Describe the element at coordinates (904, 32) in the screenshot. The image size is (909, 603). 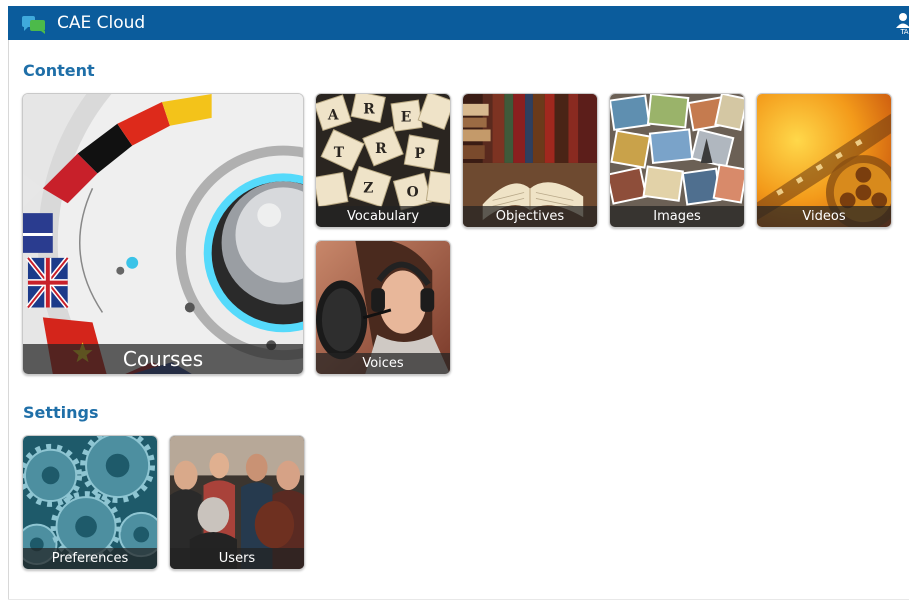
I see `user-initials: TA` at that location.